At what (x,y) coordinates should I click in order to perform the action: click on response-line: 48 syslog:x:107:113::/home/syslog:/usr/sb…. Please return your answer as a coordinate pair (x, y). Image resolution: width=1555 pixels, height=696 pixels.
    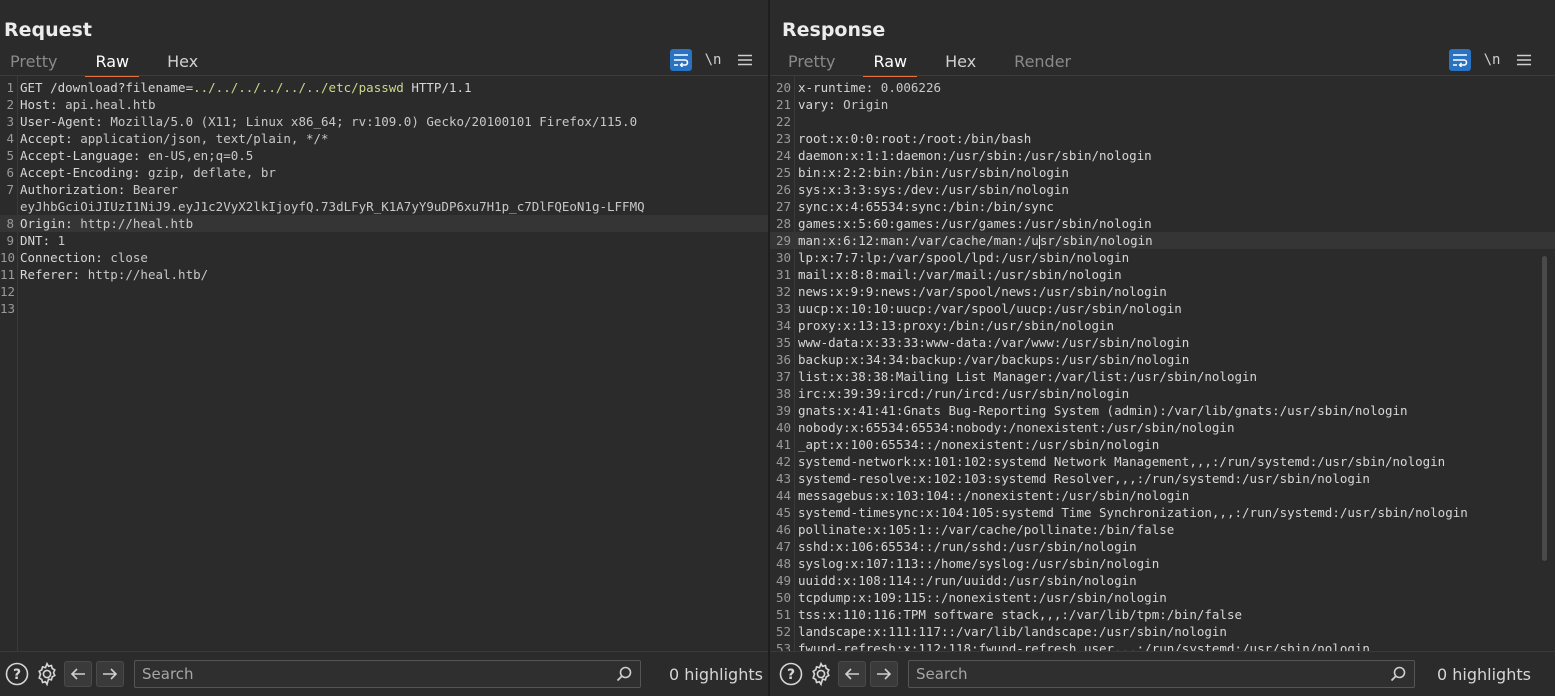
    Looking at the image, I should click on (967, 563).